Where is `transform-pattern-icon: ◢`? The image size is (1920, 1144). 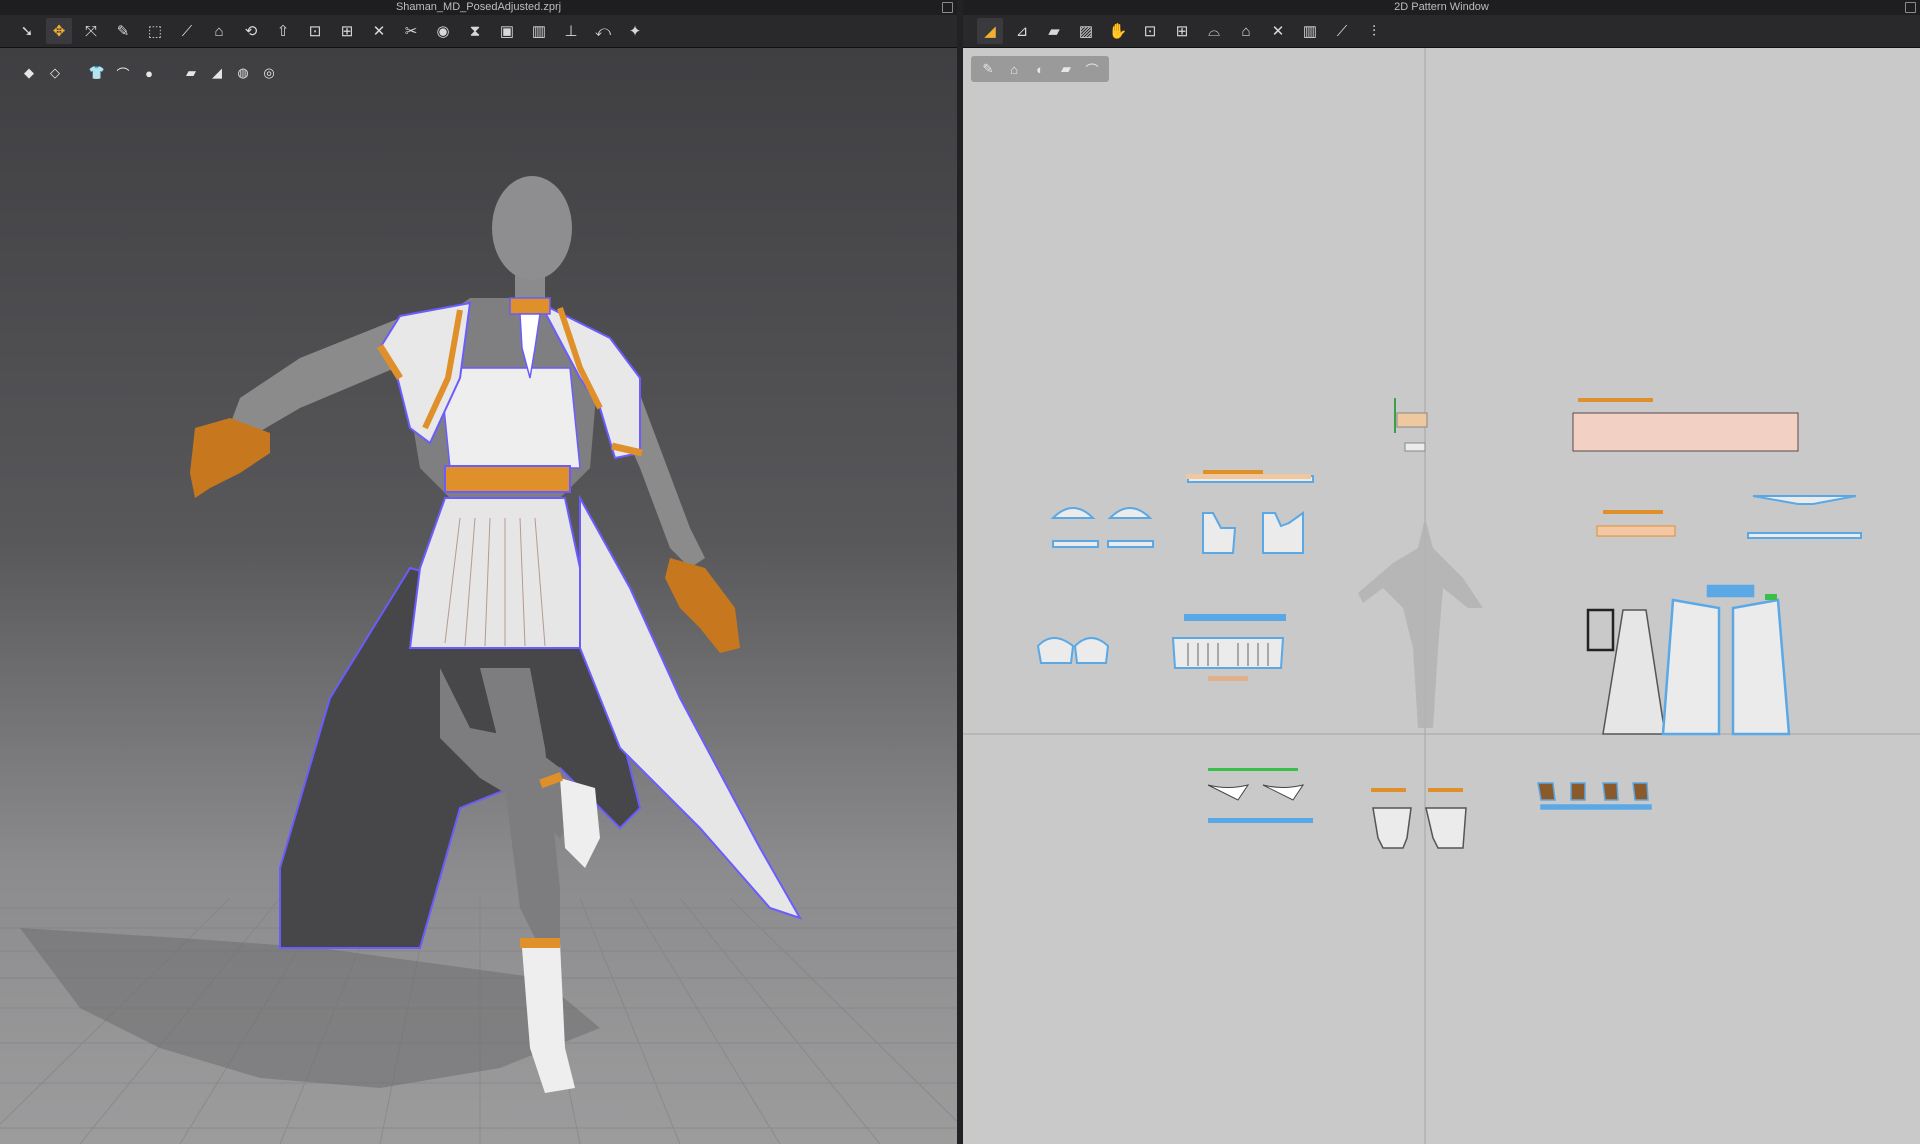
transform-pattern-icon: ◢ is located at coordinates (990, 31).